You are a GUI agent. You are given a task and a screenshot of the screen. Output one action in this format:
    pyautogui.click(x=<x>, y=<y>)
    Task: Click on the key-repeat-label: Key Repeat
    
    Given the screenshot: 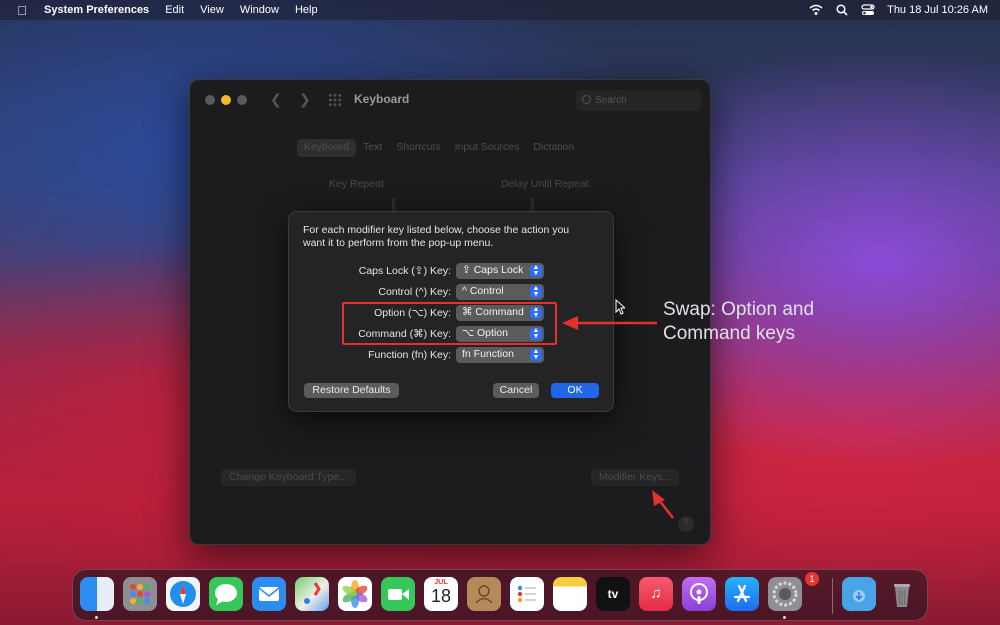 What is the action you would take?
    pyautogui.click(x=356, y=184)
    